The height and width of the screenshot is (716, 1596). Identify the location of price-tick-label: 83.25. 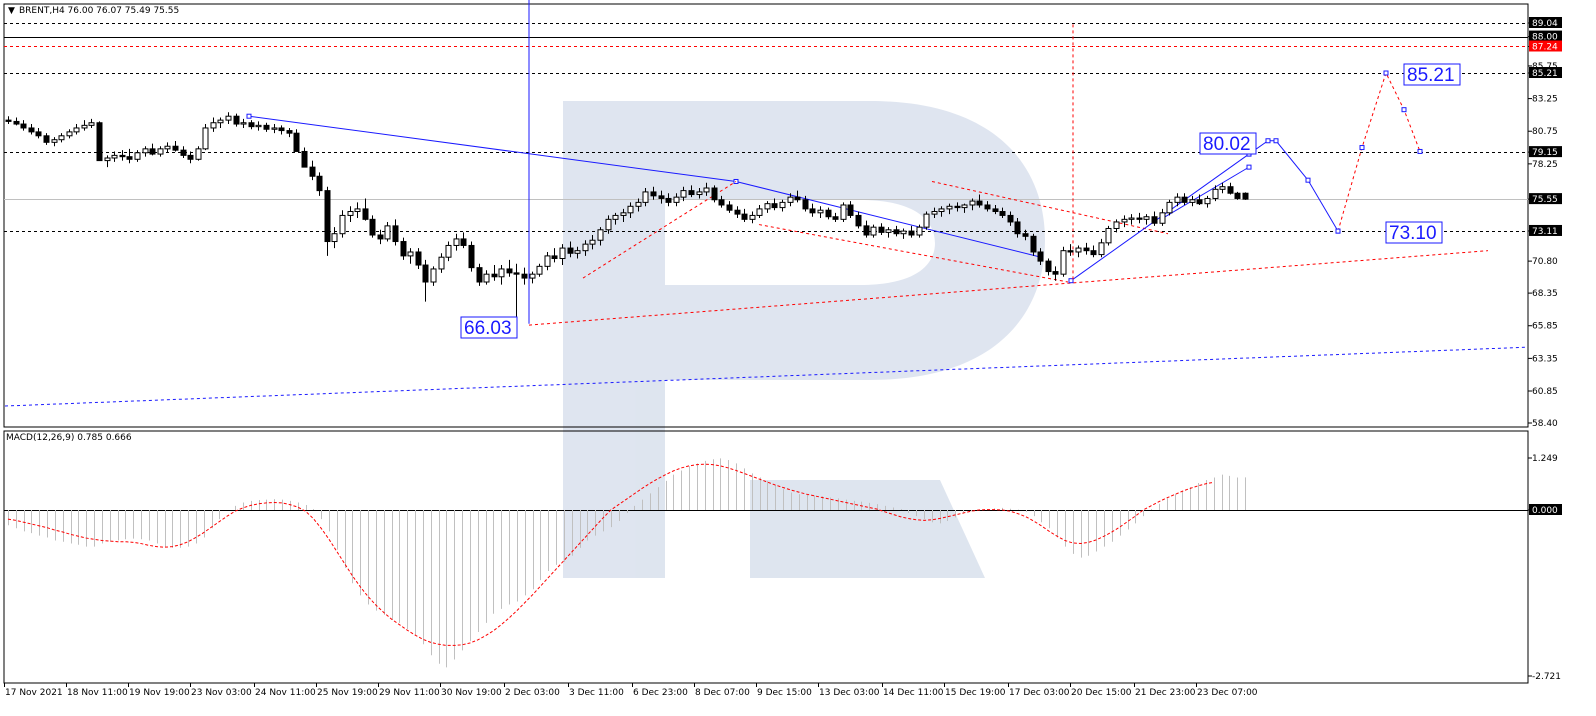
(1545, 100).